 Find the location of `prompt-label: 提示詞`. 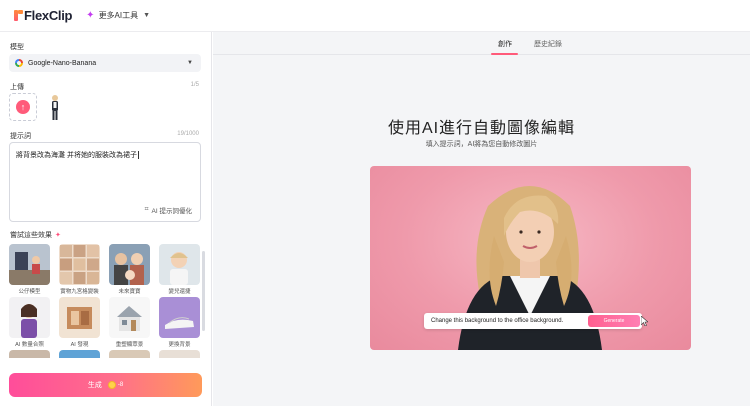

prompt-label: 提示詞 is located at coordinates (20, 136).